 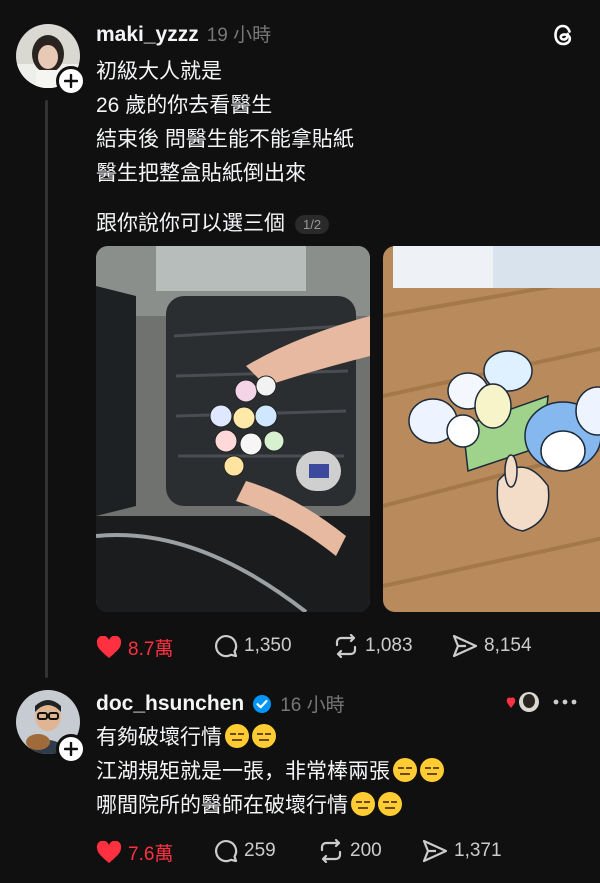 What do you see at coordinates (201, 173) in the screenshot?
I see `post-text-line: 醫生把整盒貼紙倒出來` at bounding box center [201, 173].